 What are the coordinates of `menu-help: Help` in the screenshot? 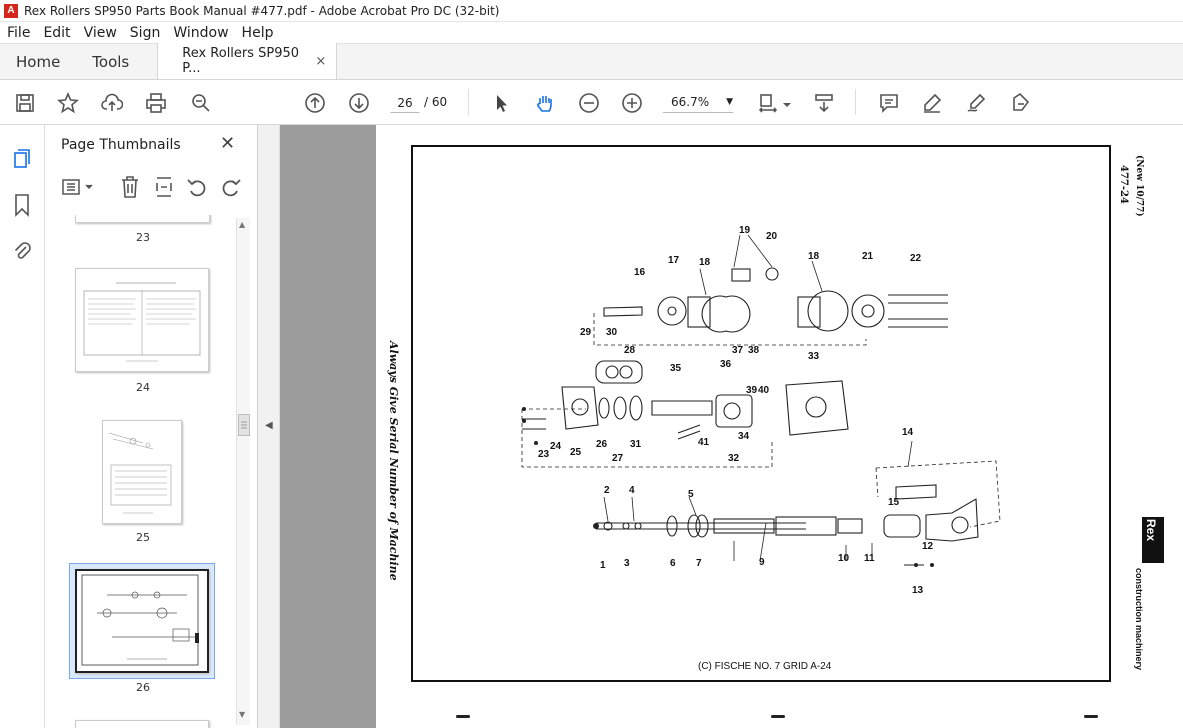 It's located at (257, 33).